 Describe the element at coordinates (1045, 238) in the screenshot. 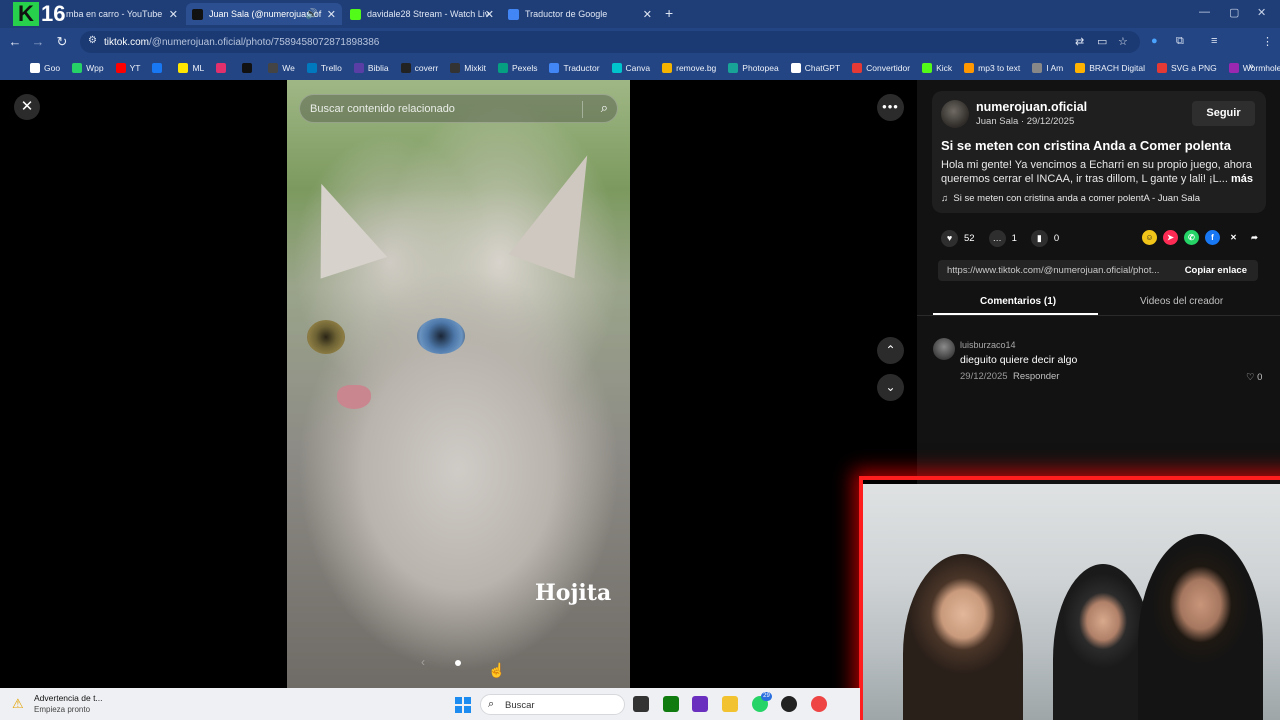

I see `save-button: ▮ 0` at that location.